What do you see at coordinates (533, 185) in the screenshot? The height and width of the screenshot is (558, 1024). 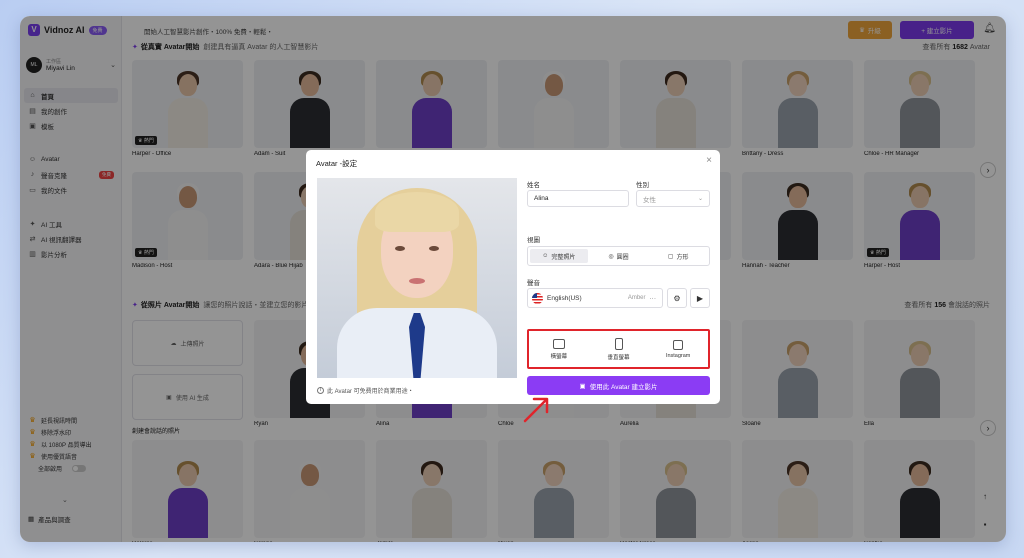 I see `name-label: 姓名` at bounding box center [533, 185].